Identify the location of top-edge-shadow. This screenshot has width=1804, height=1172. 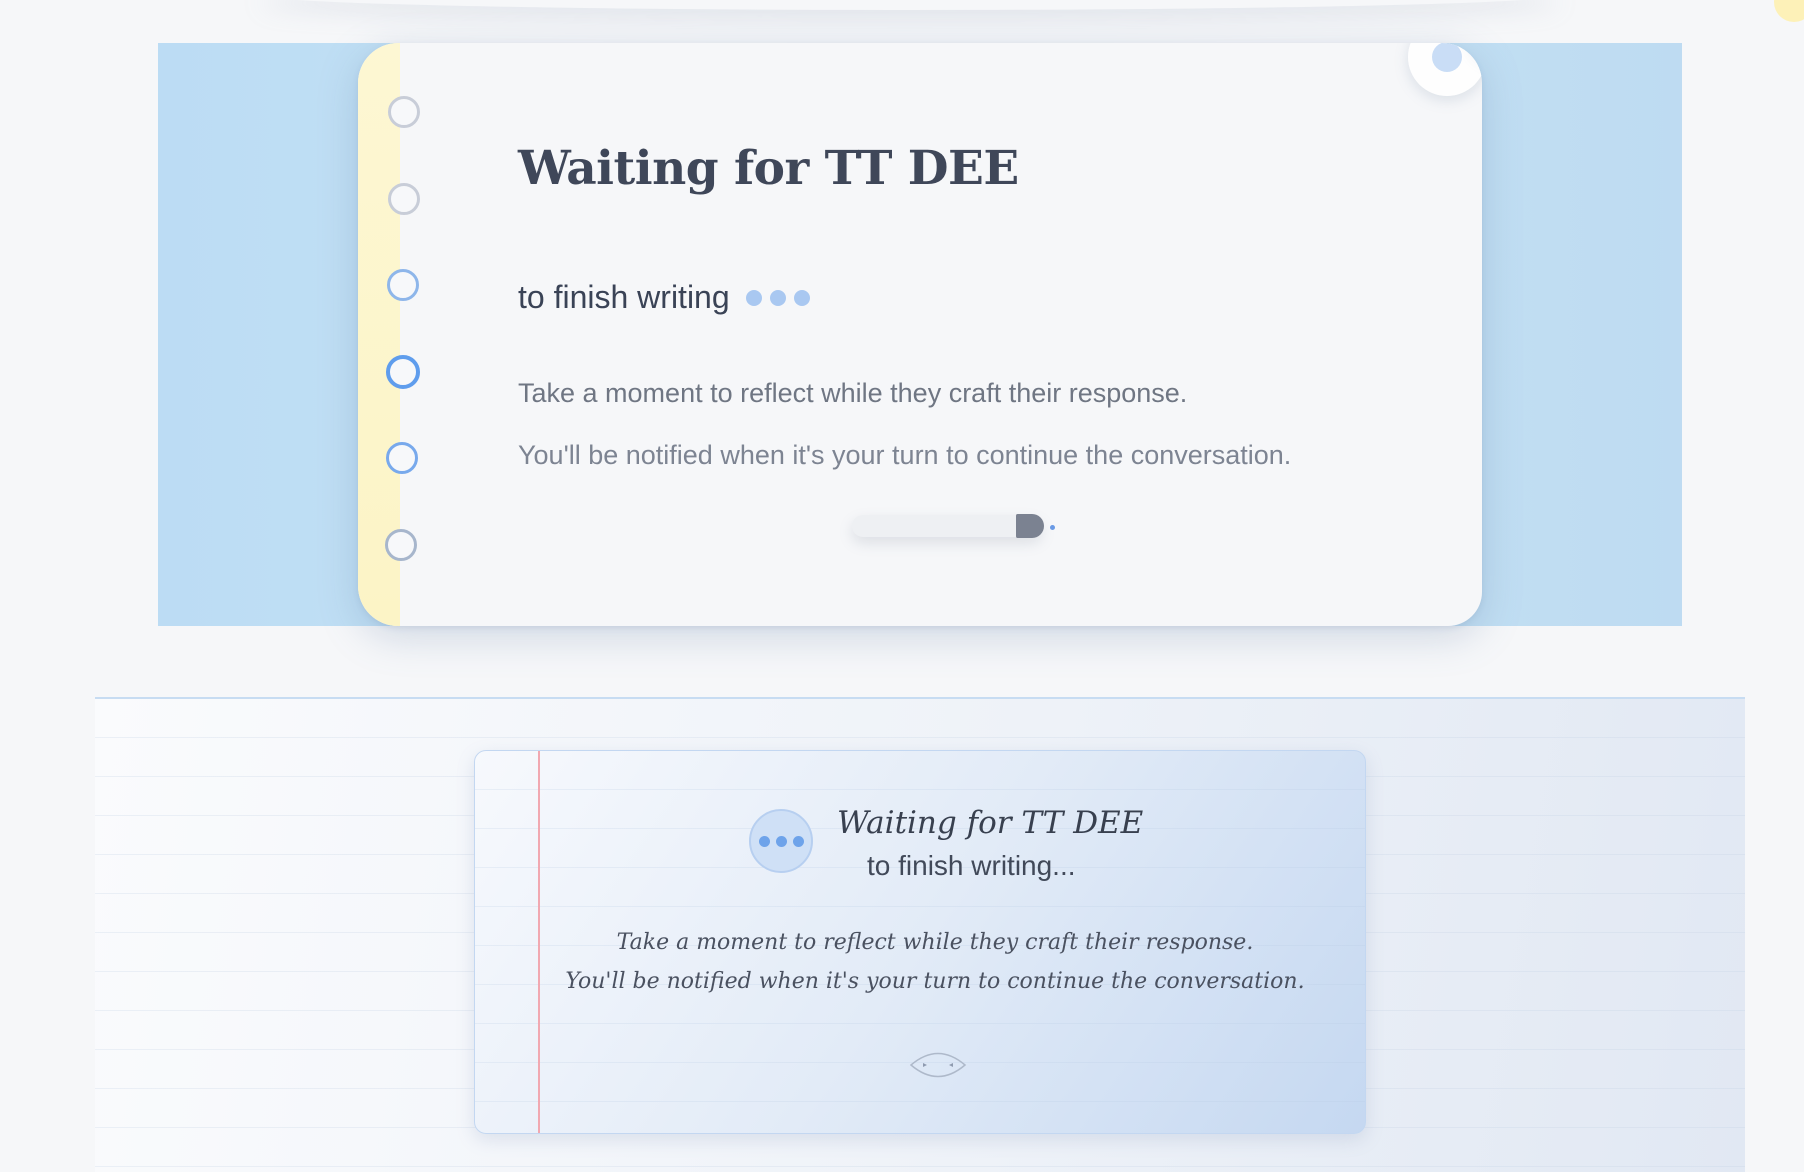
(910, 5).